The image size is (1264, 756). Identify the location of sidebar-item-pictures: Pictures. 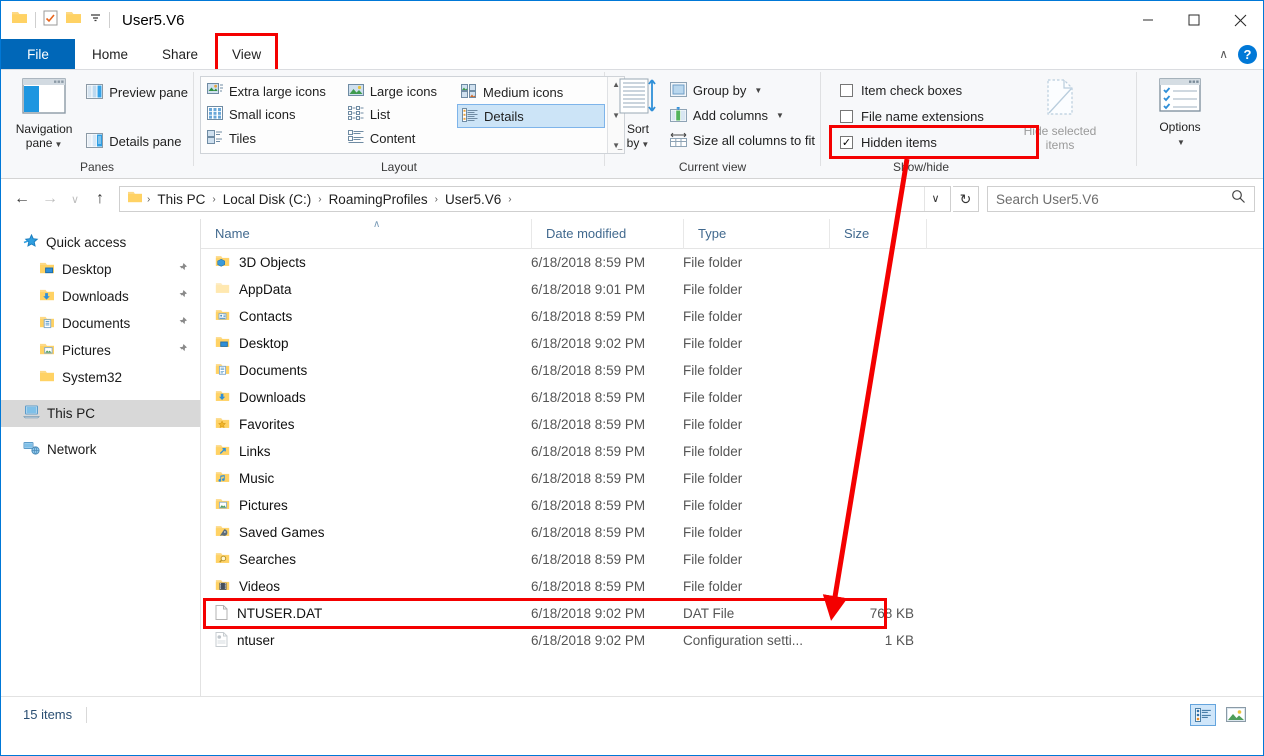
(100, 350).